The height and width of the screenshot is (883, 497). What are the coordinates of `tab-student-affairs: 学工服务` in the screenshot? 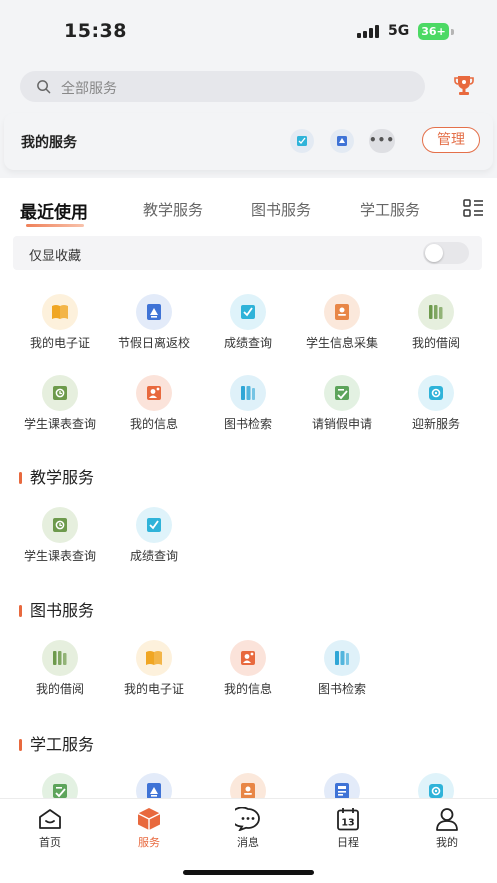 It's located at (390, 209).